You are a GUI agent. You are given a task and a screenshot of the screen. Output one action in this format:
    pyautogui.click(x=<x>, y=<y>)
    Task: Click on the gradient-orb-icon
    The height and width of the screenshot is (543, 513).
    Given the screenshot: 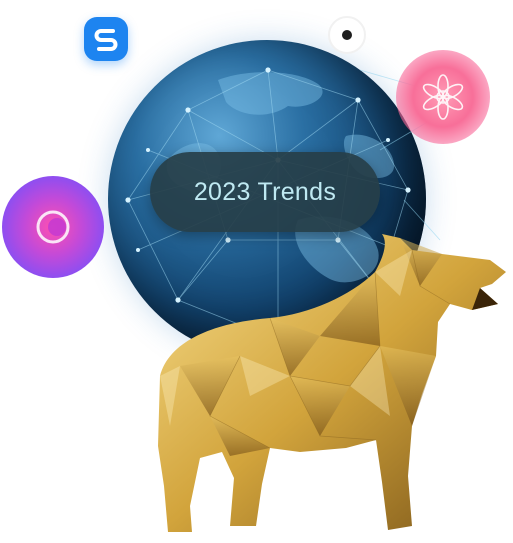 What is the action you would take?
    pyautogui.click(x=53, y=227)
    